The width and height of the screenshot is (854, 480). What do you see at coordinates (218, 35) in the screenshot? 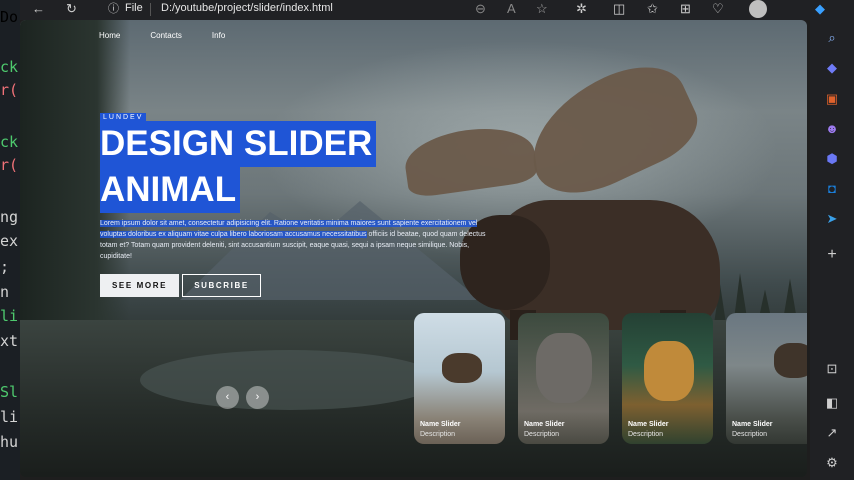
I see `nav-info-link: Info` at bounding box center [218, 35].